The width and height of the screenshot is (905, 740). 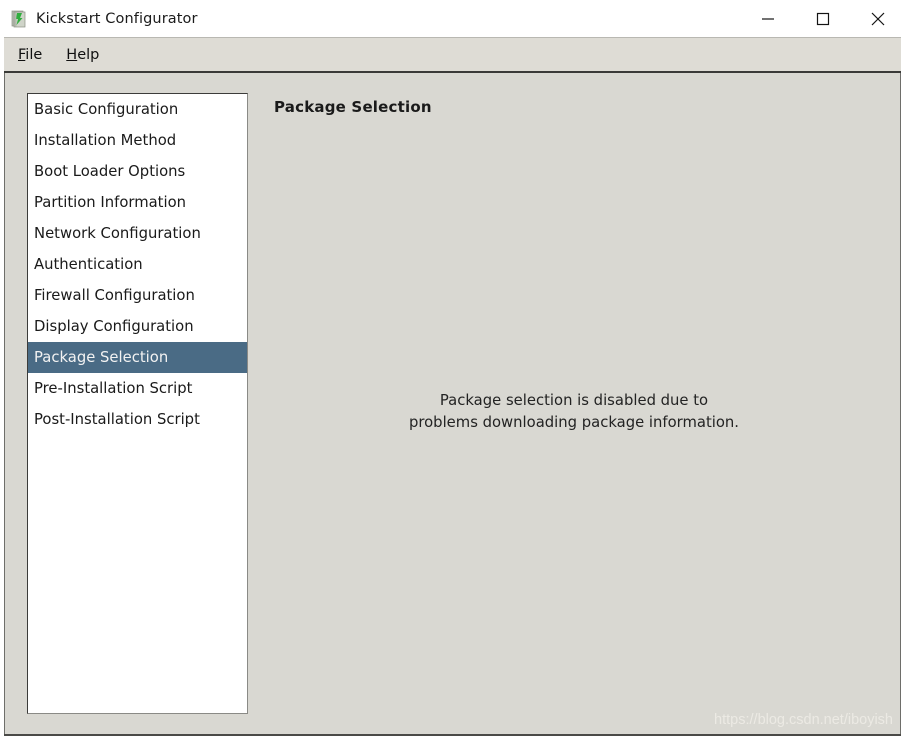 What do you see at coordinates (137, 171) in the screenshot?
I see `sidebar-item-boot-loader-options: Boot Loader Options` at bounding box center [137, 171].